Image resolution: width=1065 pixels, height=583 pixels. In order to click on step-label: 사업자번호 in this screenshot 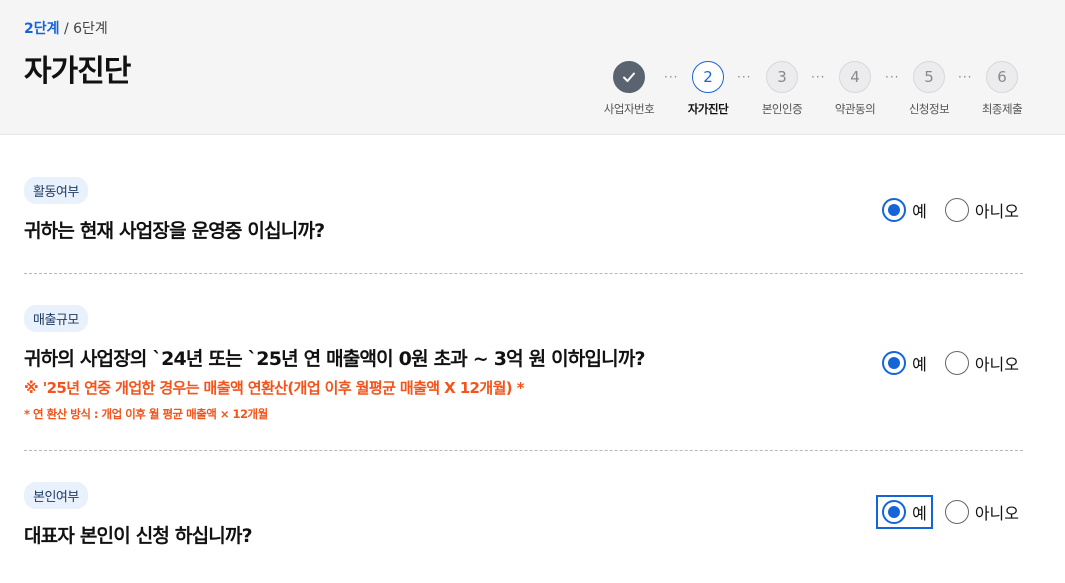, I will do `click(629, 109)`.